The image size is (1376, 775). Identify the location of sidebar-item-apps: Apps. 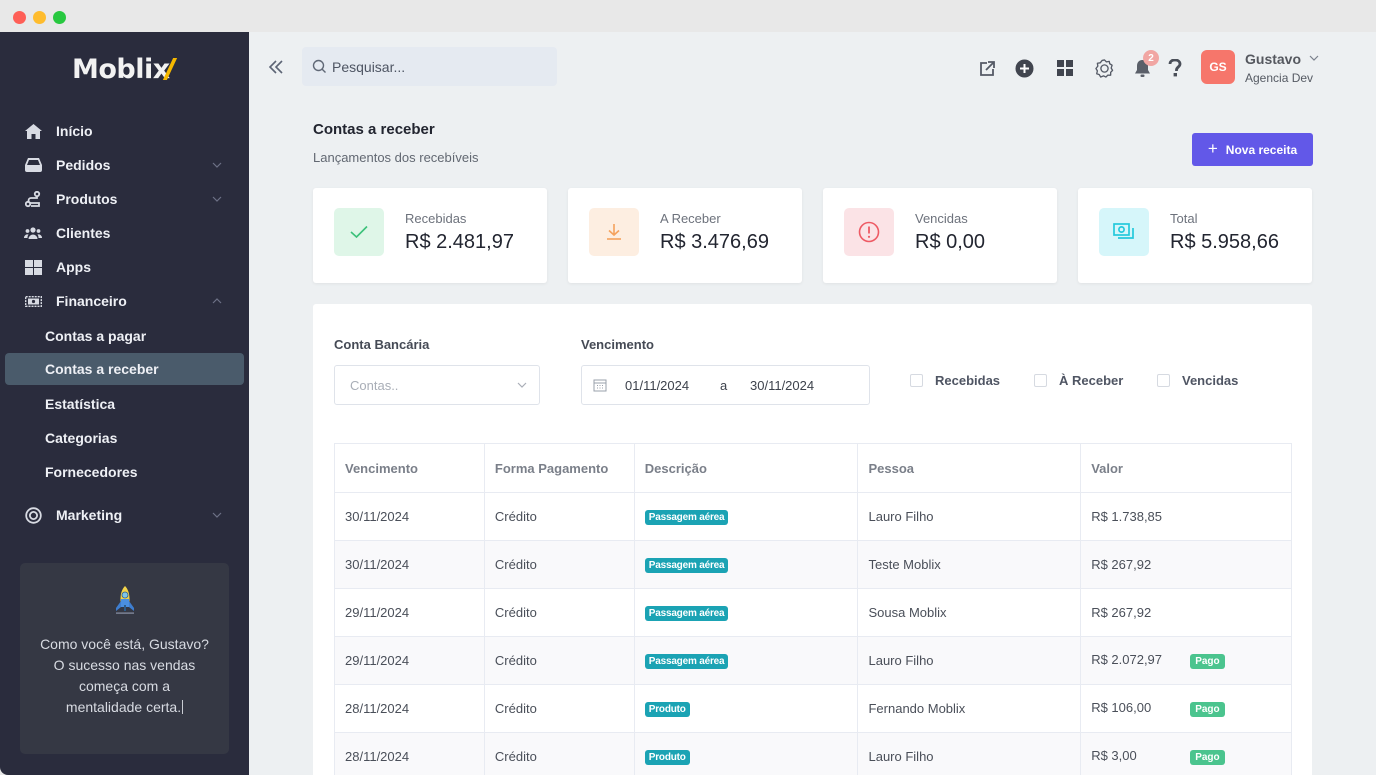
(124, 267).